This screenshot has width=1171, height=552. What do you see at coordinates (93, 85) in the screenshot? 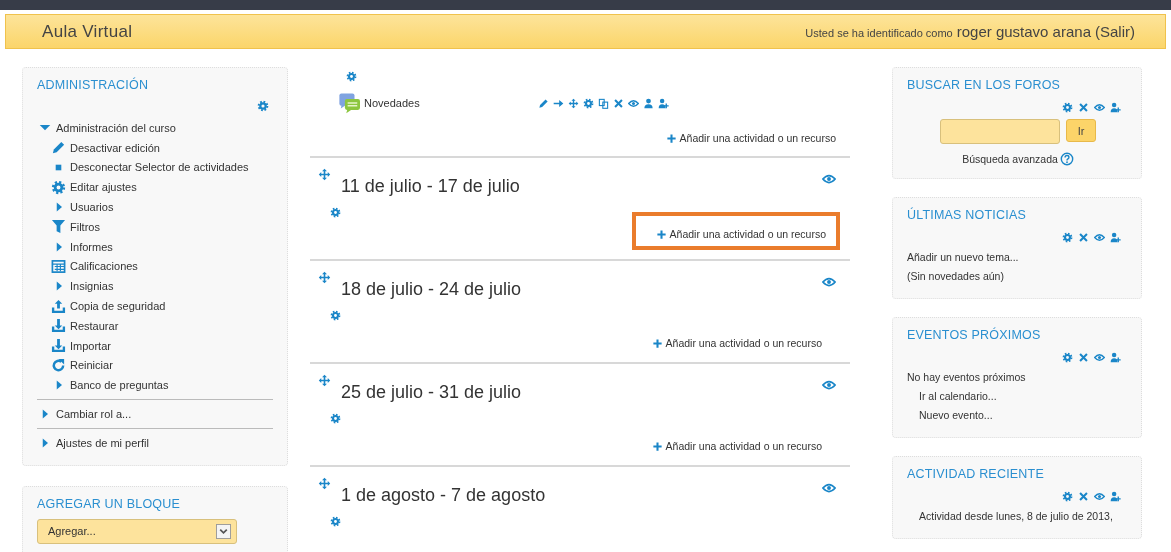
I see `block-title: ADMINISTRACIÓN` at bounding box center [93, 85].